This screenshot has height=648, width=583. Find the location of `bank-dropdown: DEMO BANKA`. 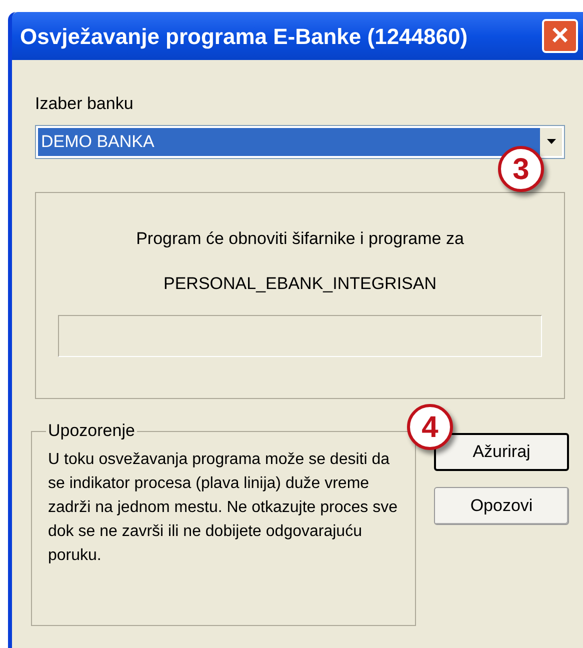

bank-dropdown: DEMO BANKA is located at coordinates (300, 141).